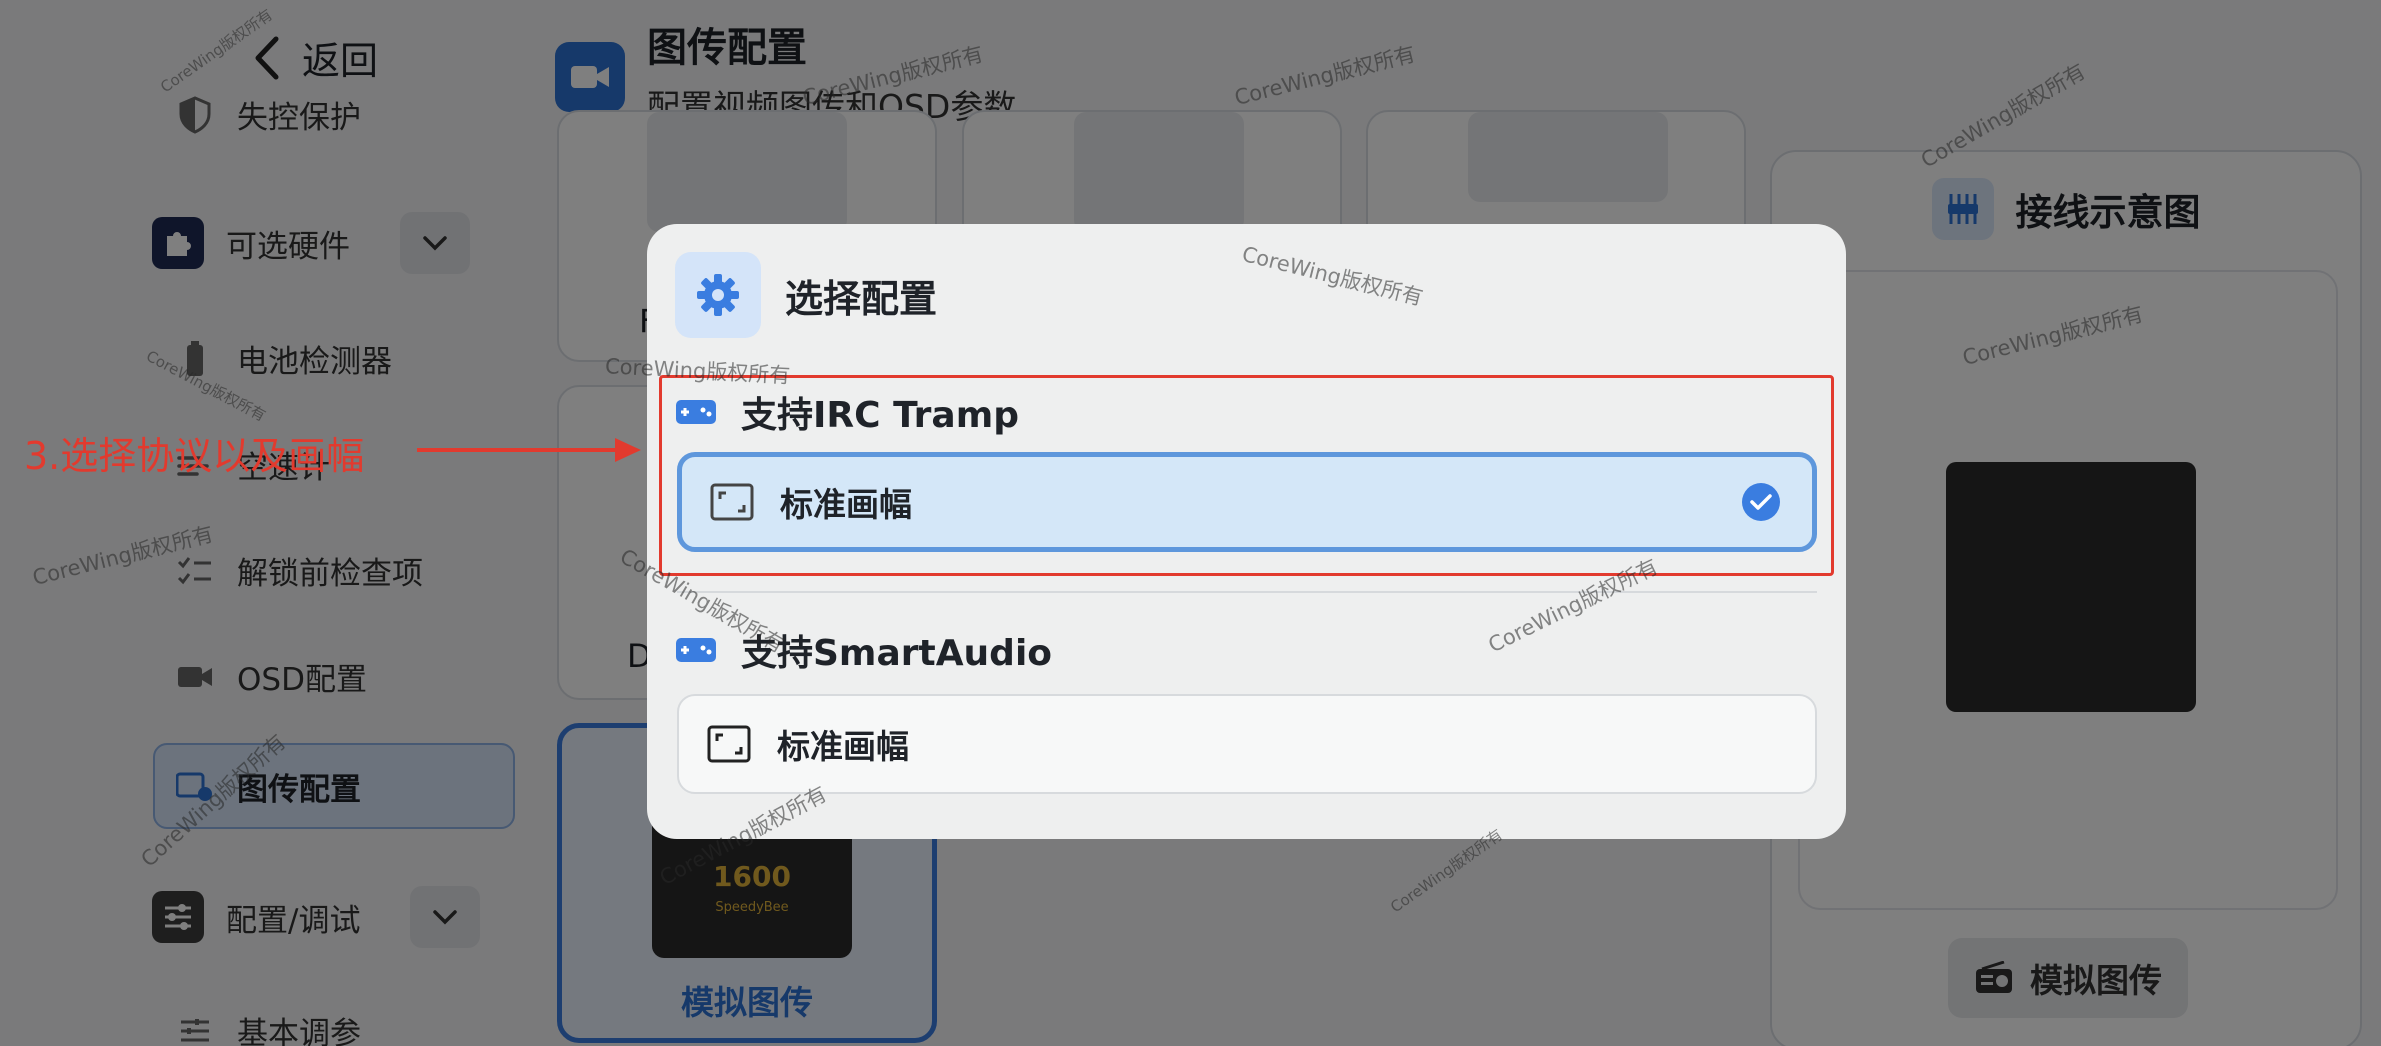  I want to click on gamepad-icon, so click(696, 650).